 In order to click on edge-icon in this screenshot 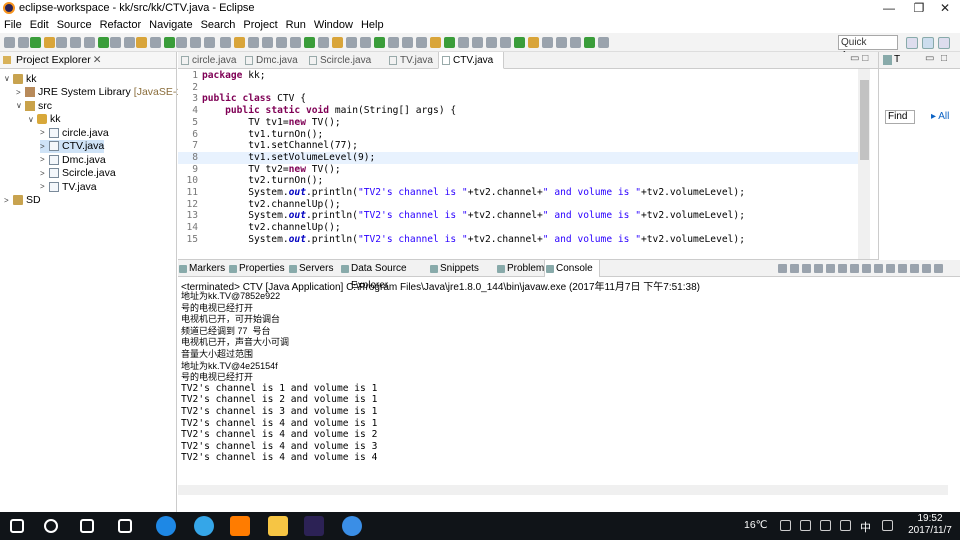, I will do `click(166, 526)`.